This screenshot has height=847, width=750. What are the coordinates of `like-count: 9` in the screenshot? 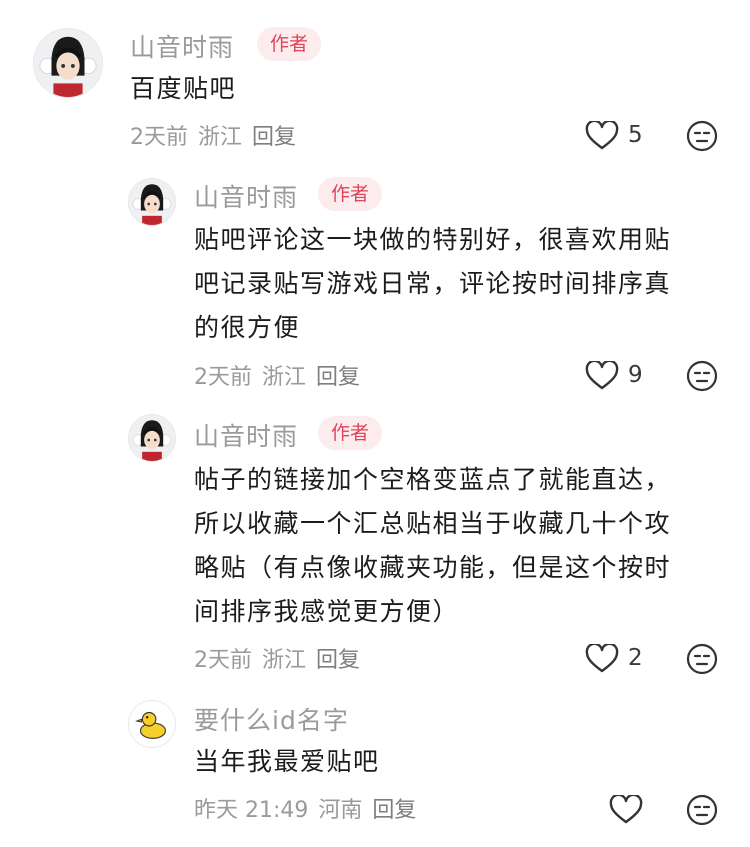 It's located at (635, 375).